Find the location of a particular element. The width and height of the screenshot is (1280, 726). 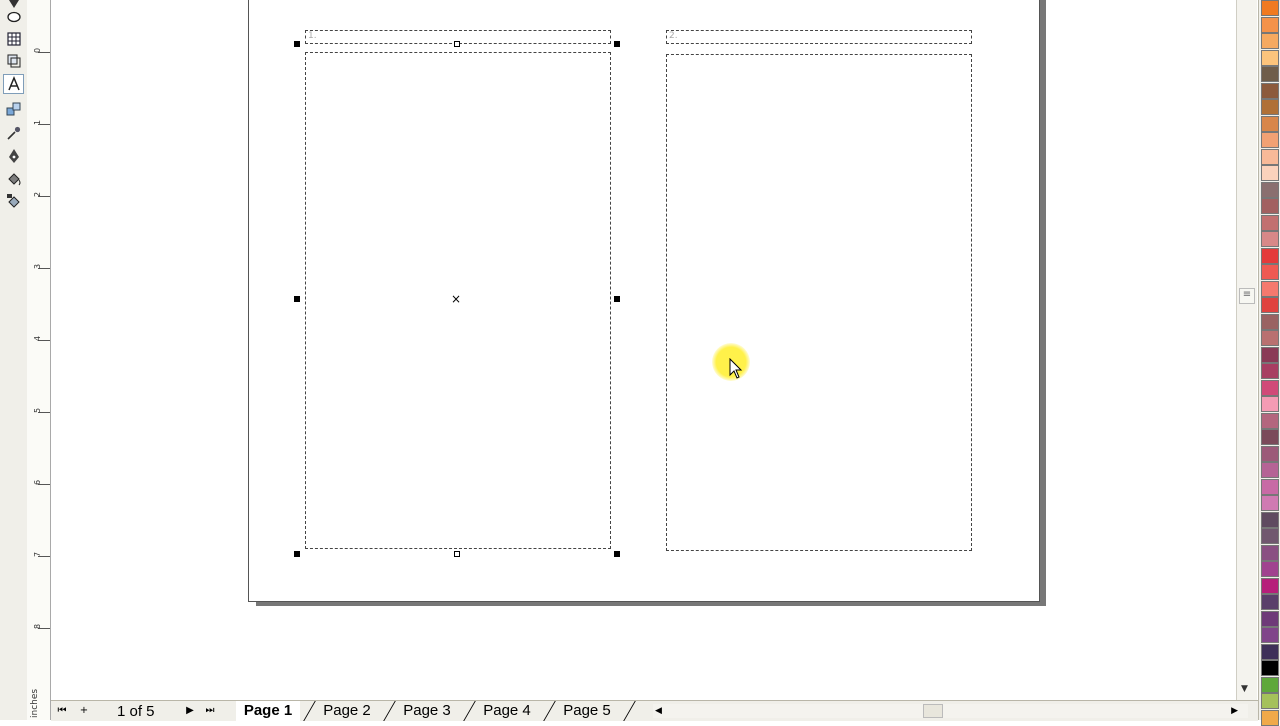

scroll-thumb: ≡ is located at coordinates (1247, 296).